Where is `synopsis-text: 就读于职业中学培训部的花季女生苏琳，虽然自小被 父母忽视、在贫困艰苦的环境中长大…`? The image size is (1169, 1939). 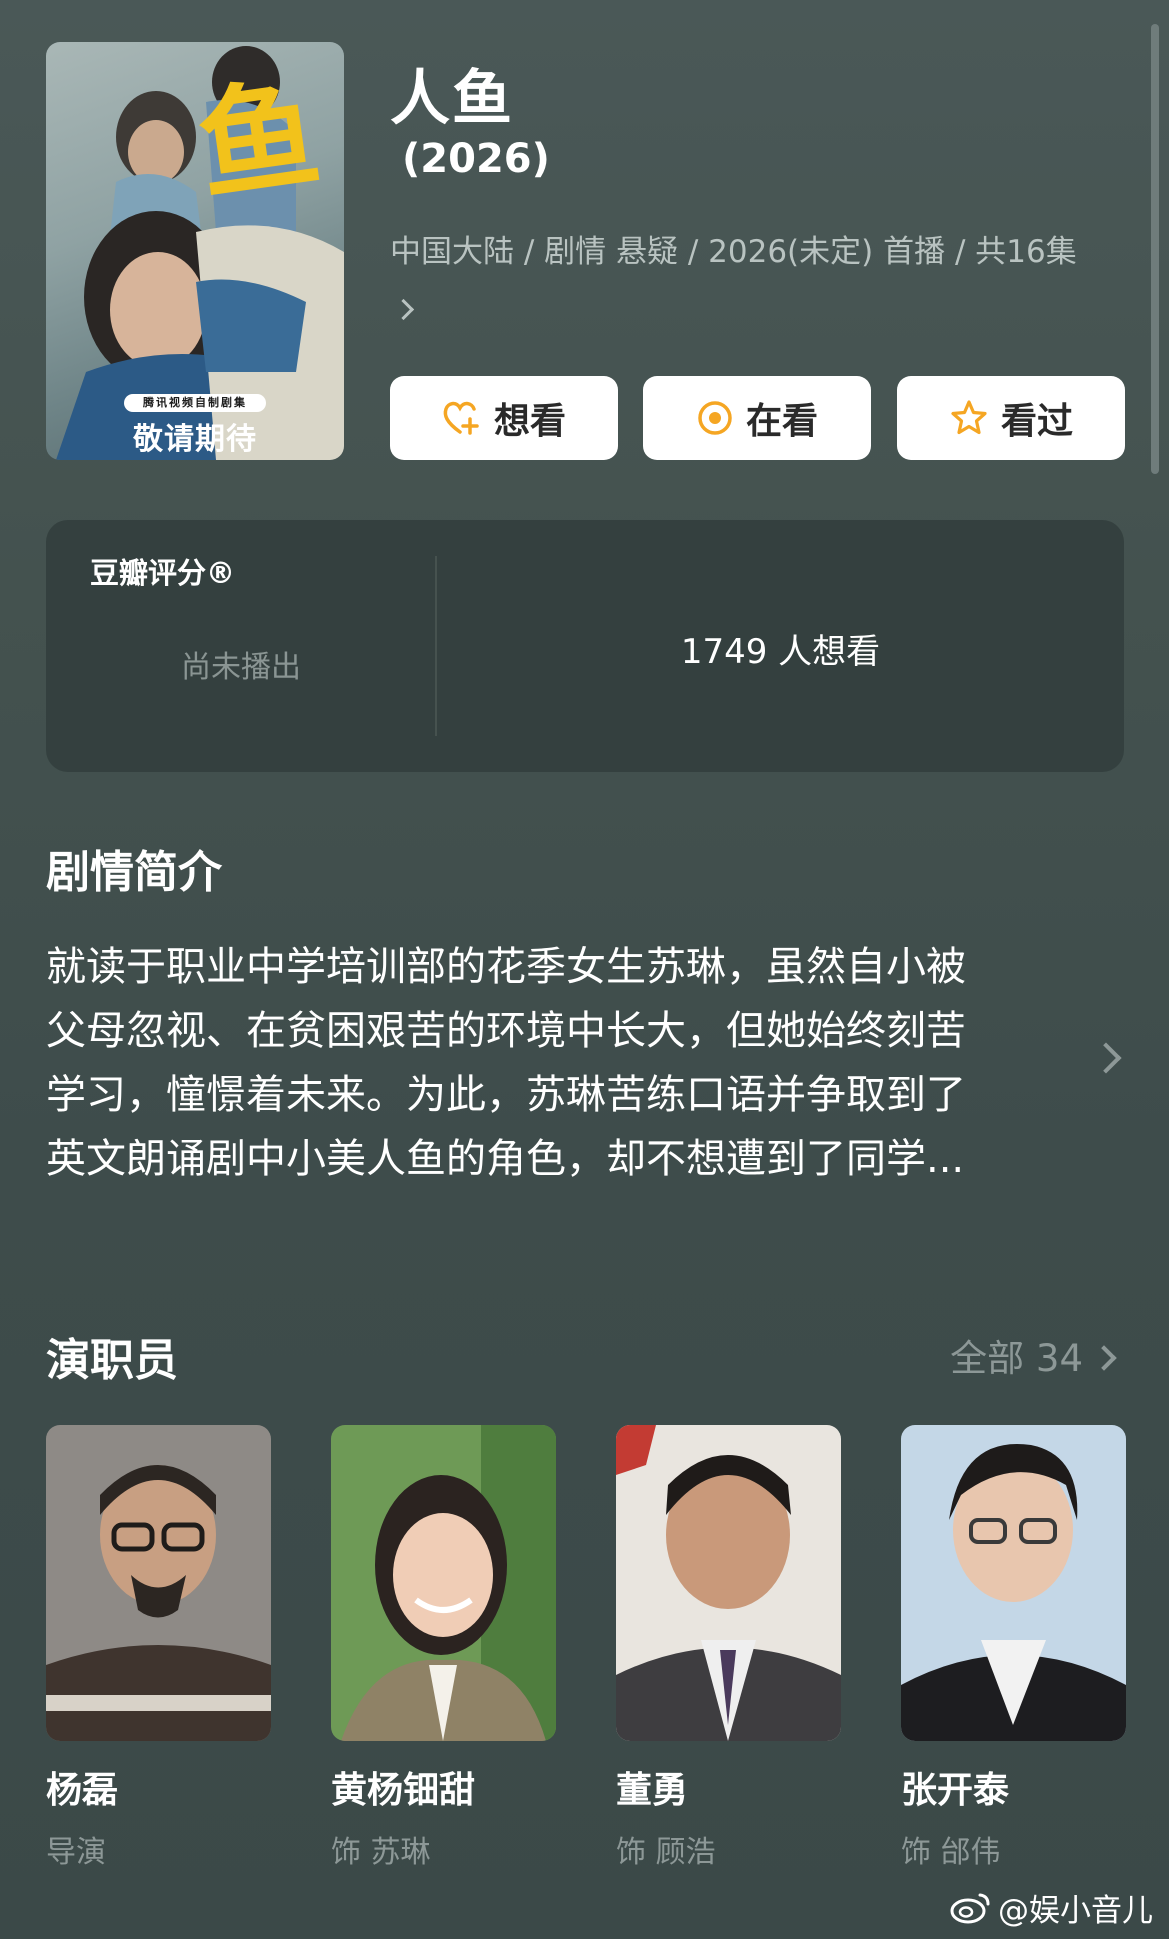 synopsis-text: 就读于职业中学培训部的花季女生苏琳，虽然自小被 父母忽视、在贫困艰苦的环境中长大… is located at coordinates (566, 1063).